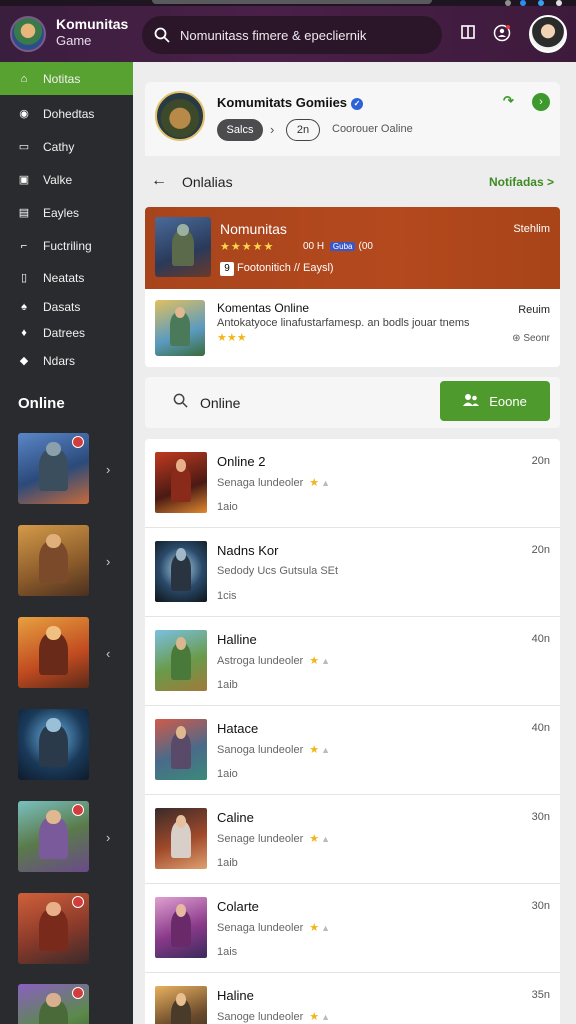 The height and width of the screenshot is (1024, 576). Describe the element at coordinates (523, 3) in the screenshot. I see `status-dot-icon` at that location.